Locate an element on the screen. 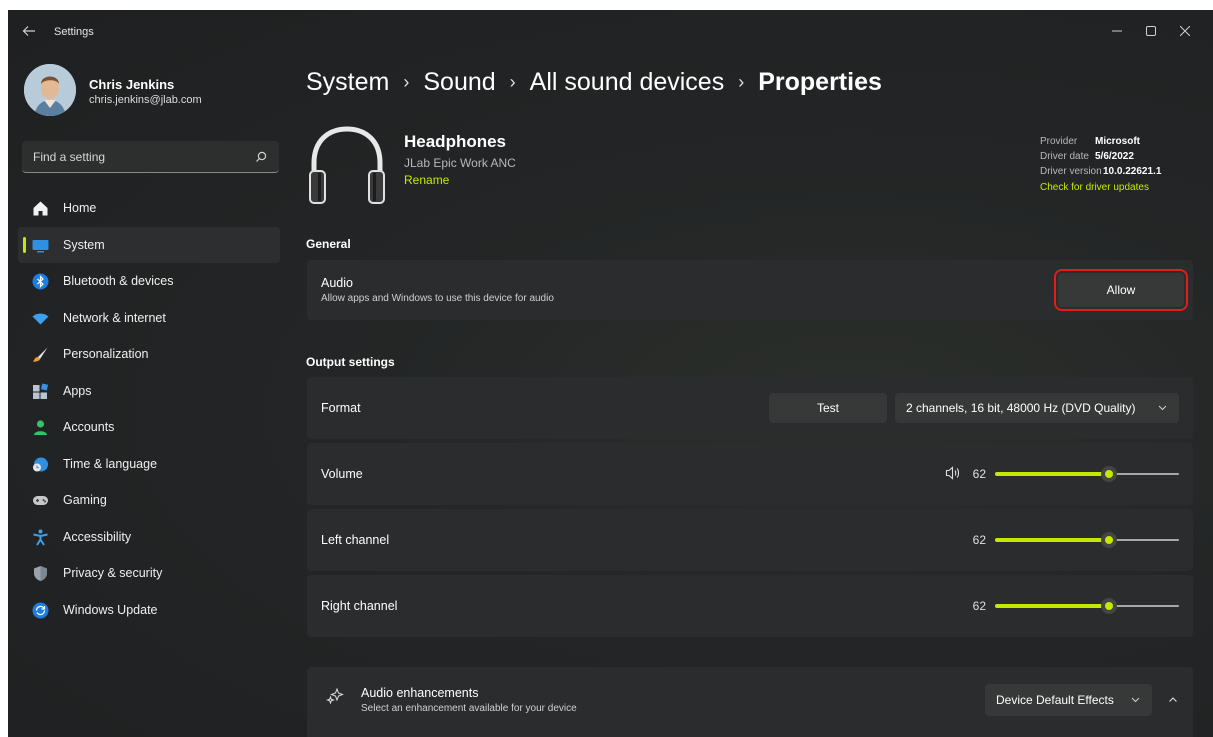 The height and width of the screenshot is (737, 1213). sidebar-item-label: Gaming is located at coordinates (85, 500).